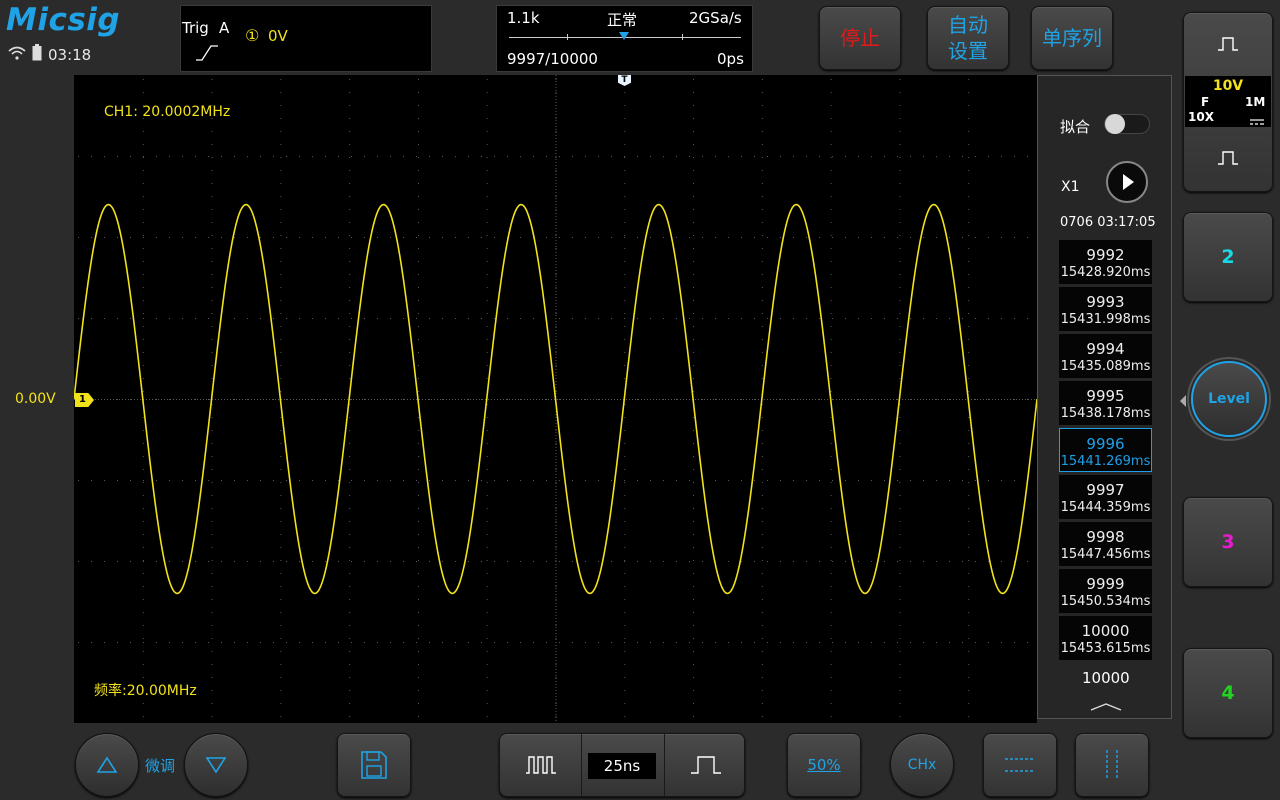 Image resolution: width=1280 pixels, height=800 pixels. I want to click on ch1-offset-value: 0.00V, so click(35, 399).